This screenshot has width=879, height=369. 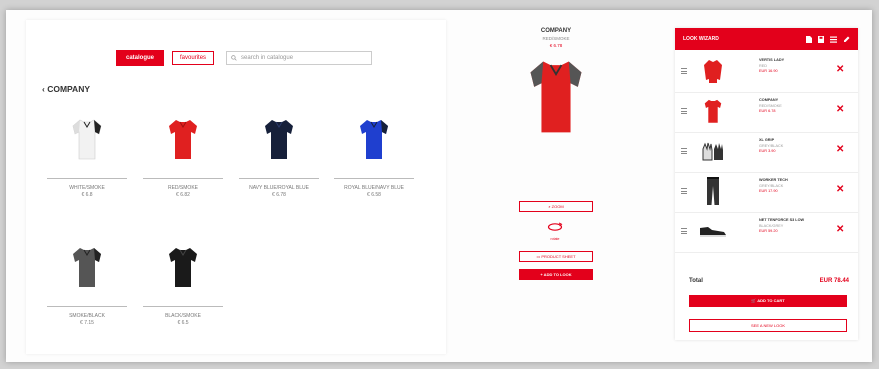 I want to click on look-item: VERTIS LADY RED EUR 16.90 ✕, so click(x=766, y=72).